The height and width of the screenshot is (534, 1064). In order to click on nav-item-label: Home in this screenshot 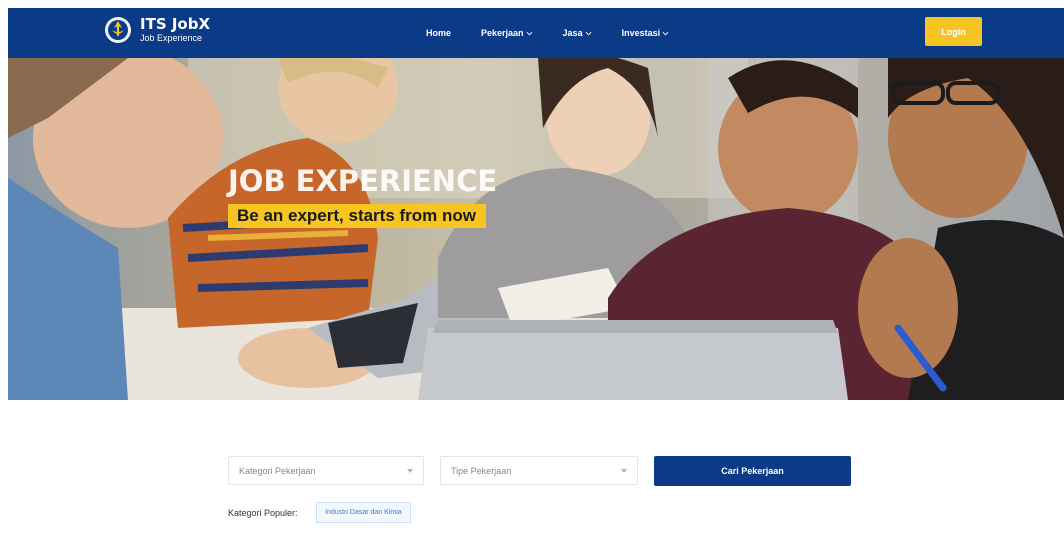, I will do `click(439, 33)`.